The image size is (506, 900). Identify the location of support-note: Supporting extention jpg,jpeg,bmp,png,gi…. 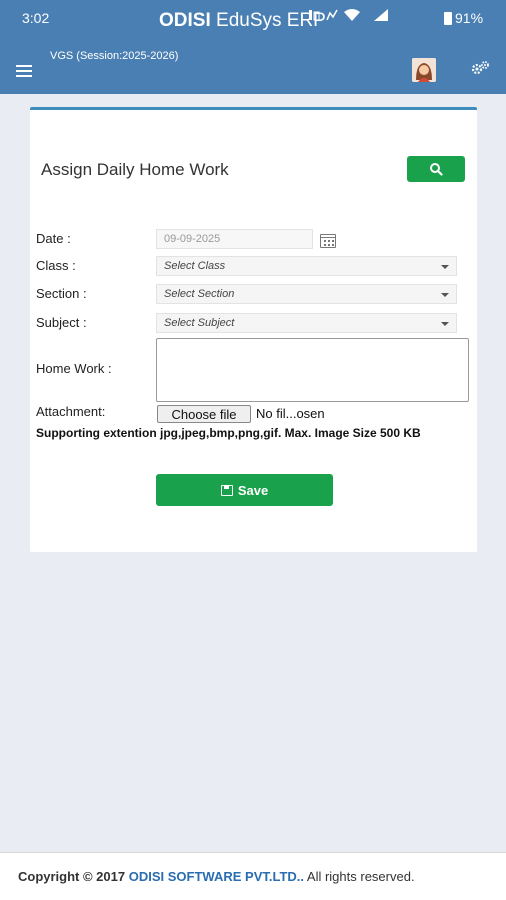
(228, 433).